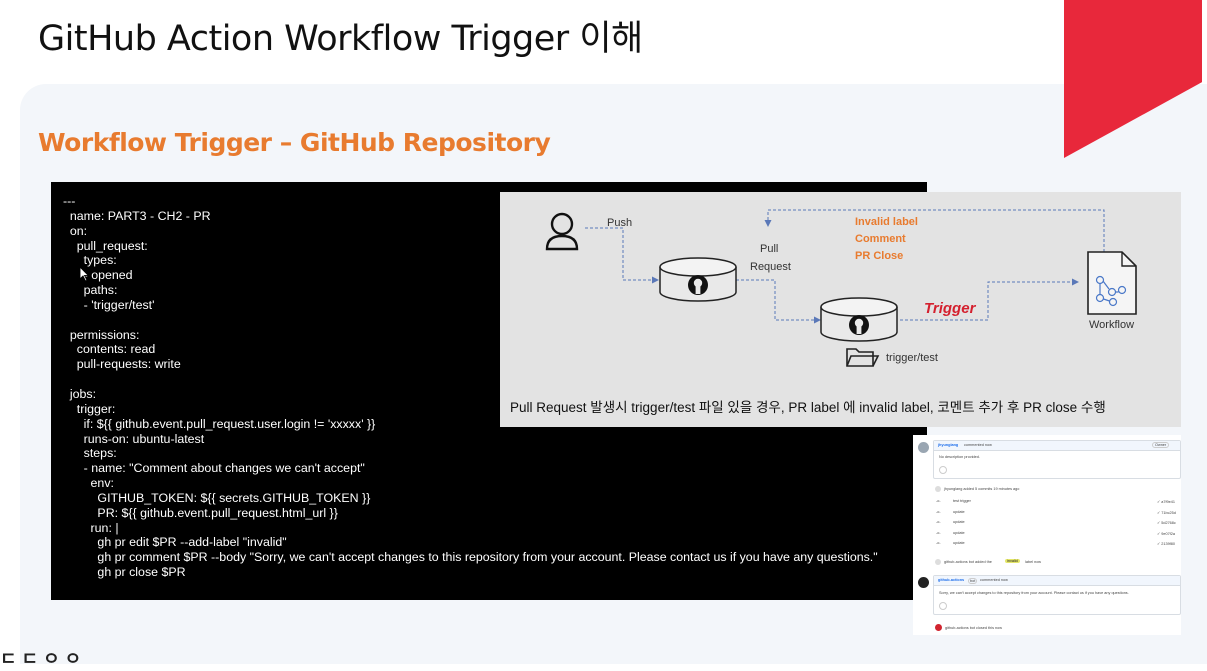 Image resolution: width=1207 pixels, height=671 pixels. Describe the element at coordinates (340, 39) in the screenshot. I see `slide-title: GitHub Action Workflow Trigger 이해` at that location.